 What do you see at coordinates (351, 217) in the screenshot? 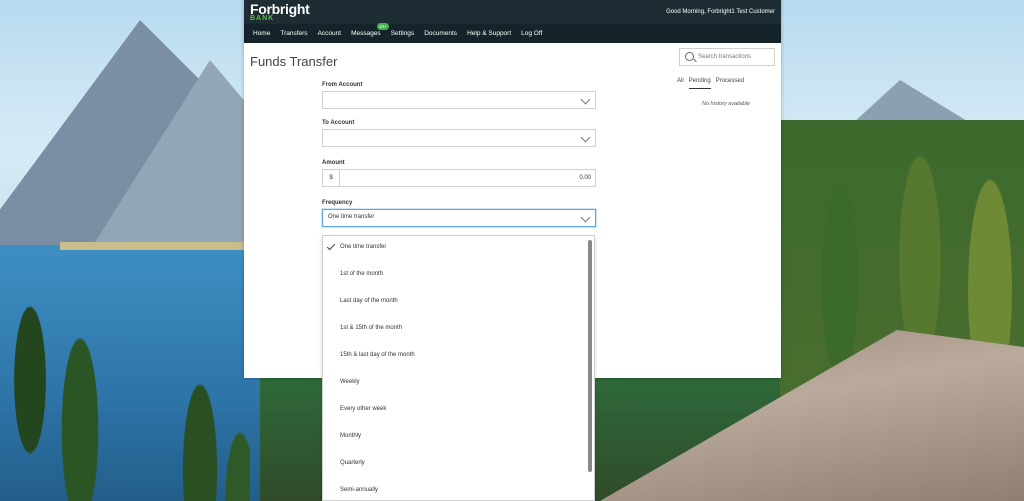
I see `frequency-value: One time transfer` at bounding box center [351, 217].